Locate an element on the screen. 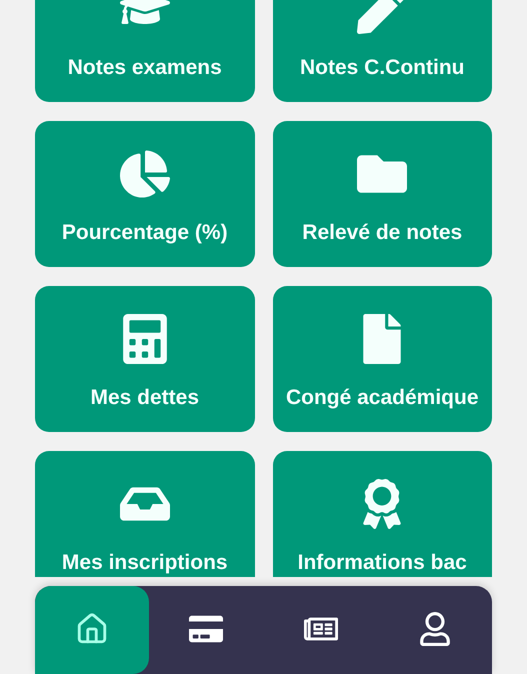 Image resolution: width=527 pixels, height=674 pixels. menu-tile: Congé académique is located at coordinates (382, 359).